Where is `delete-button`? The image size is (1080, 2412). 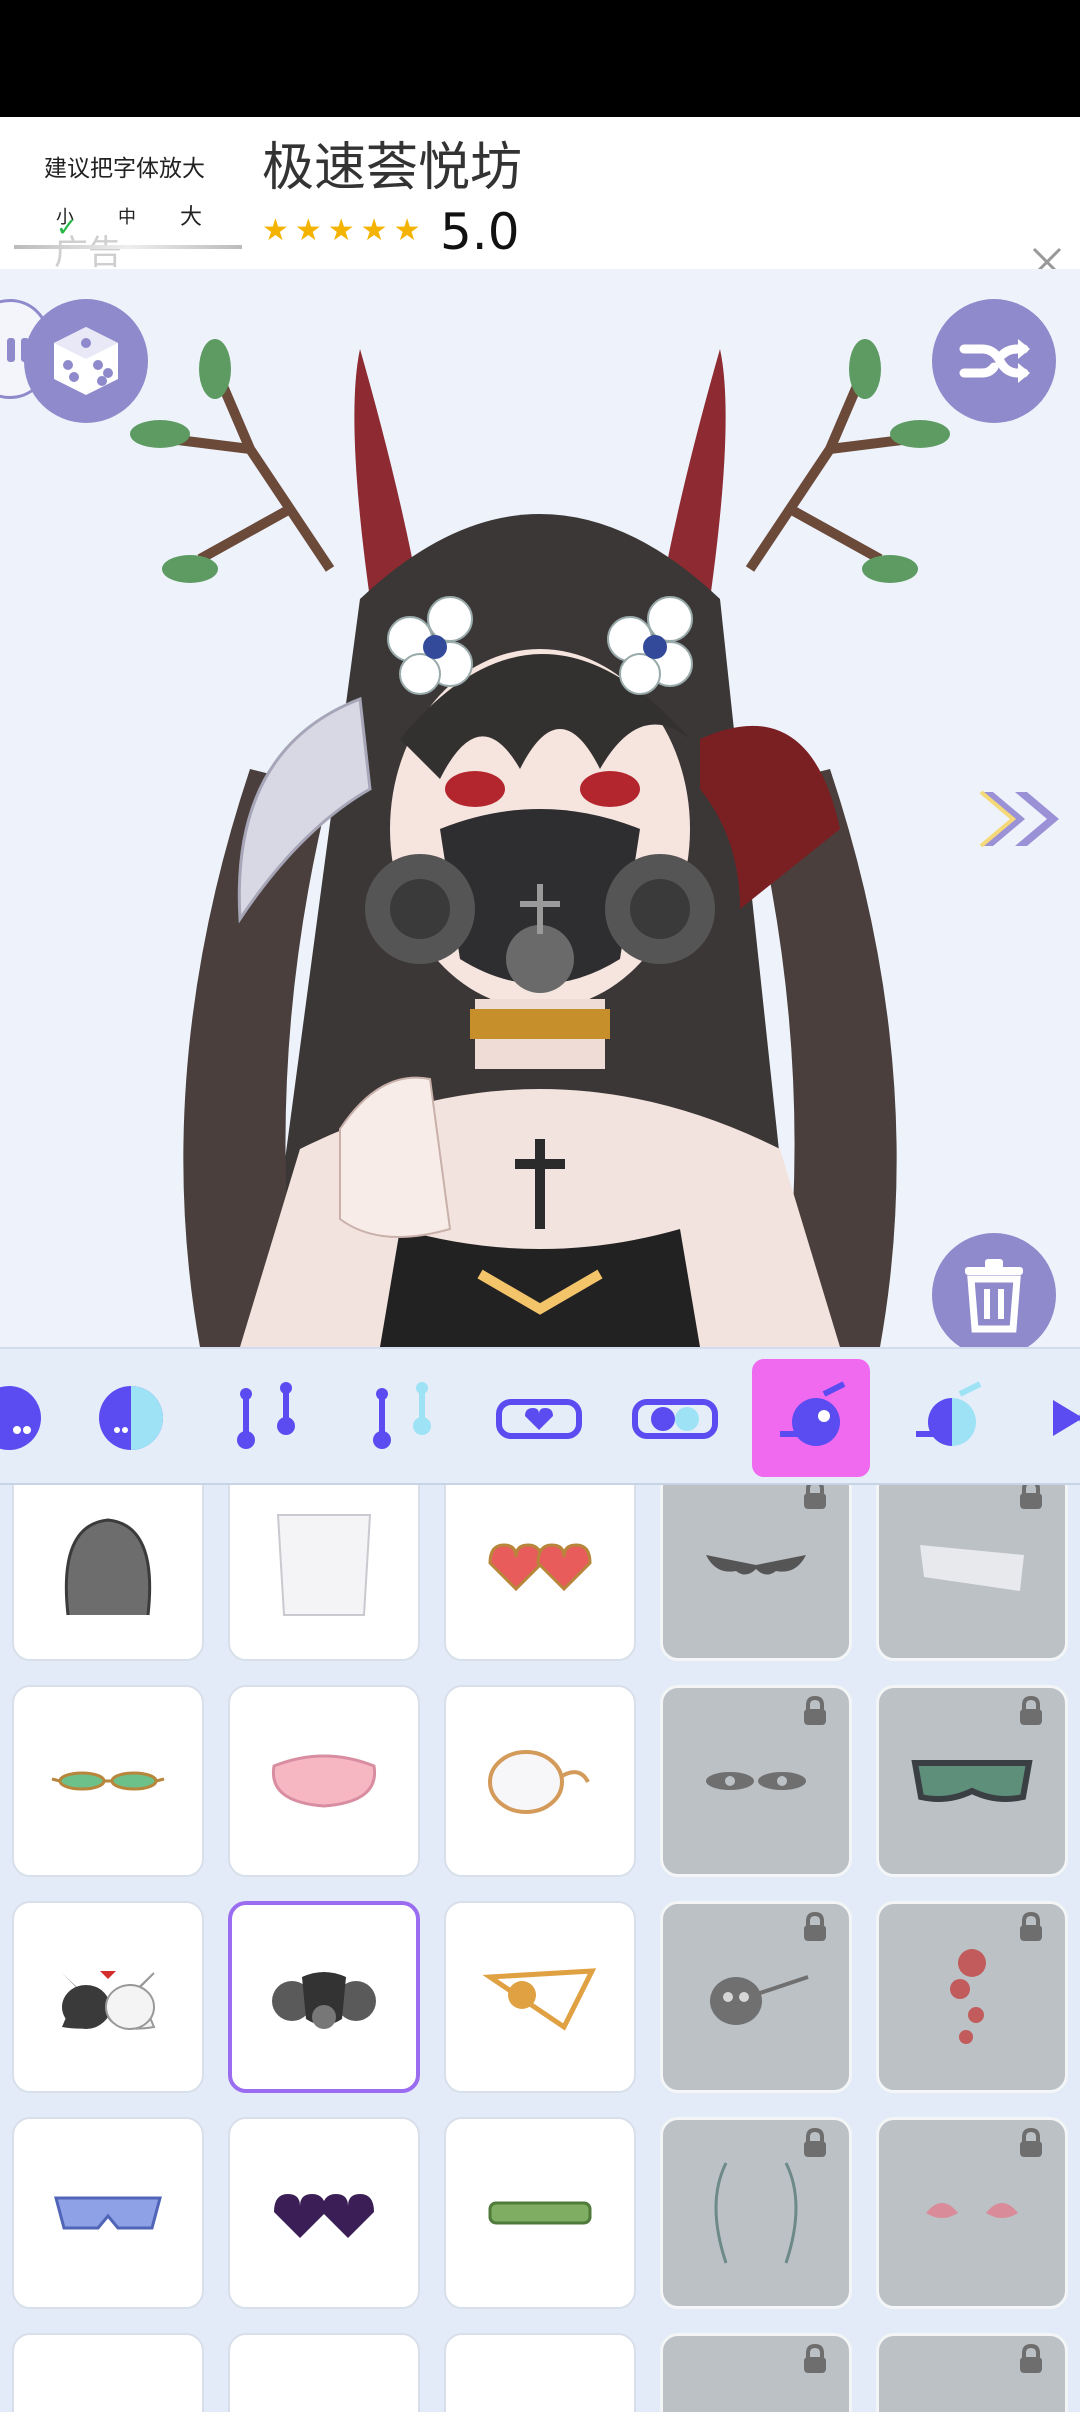 delete-button is located at coordinates (994, 1290).